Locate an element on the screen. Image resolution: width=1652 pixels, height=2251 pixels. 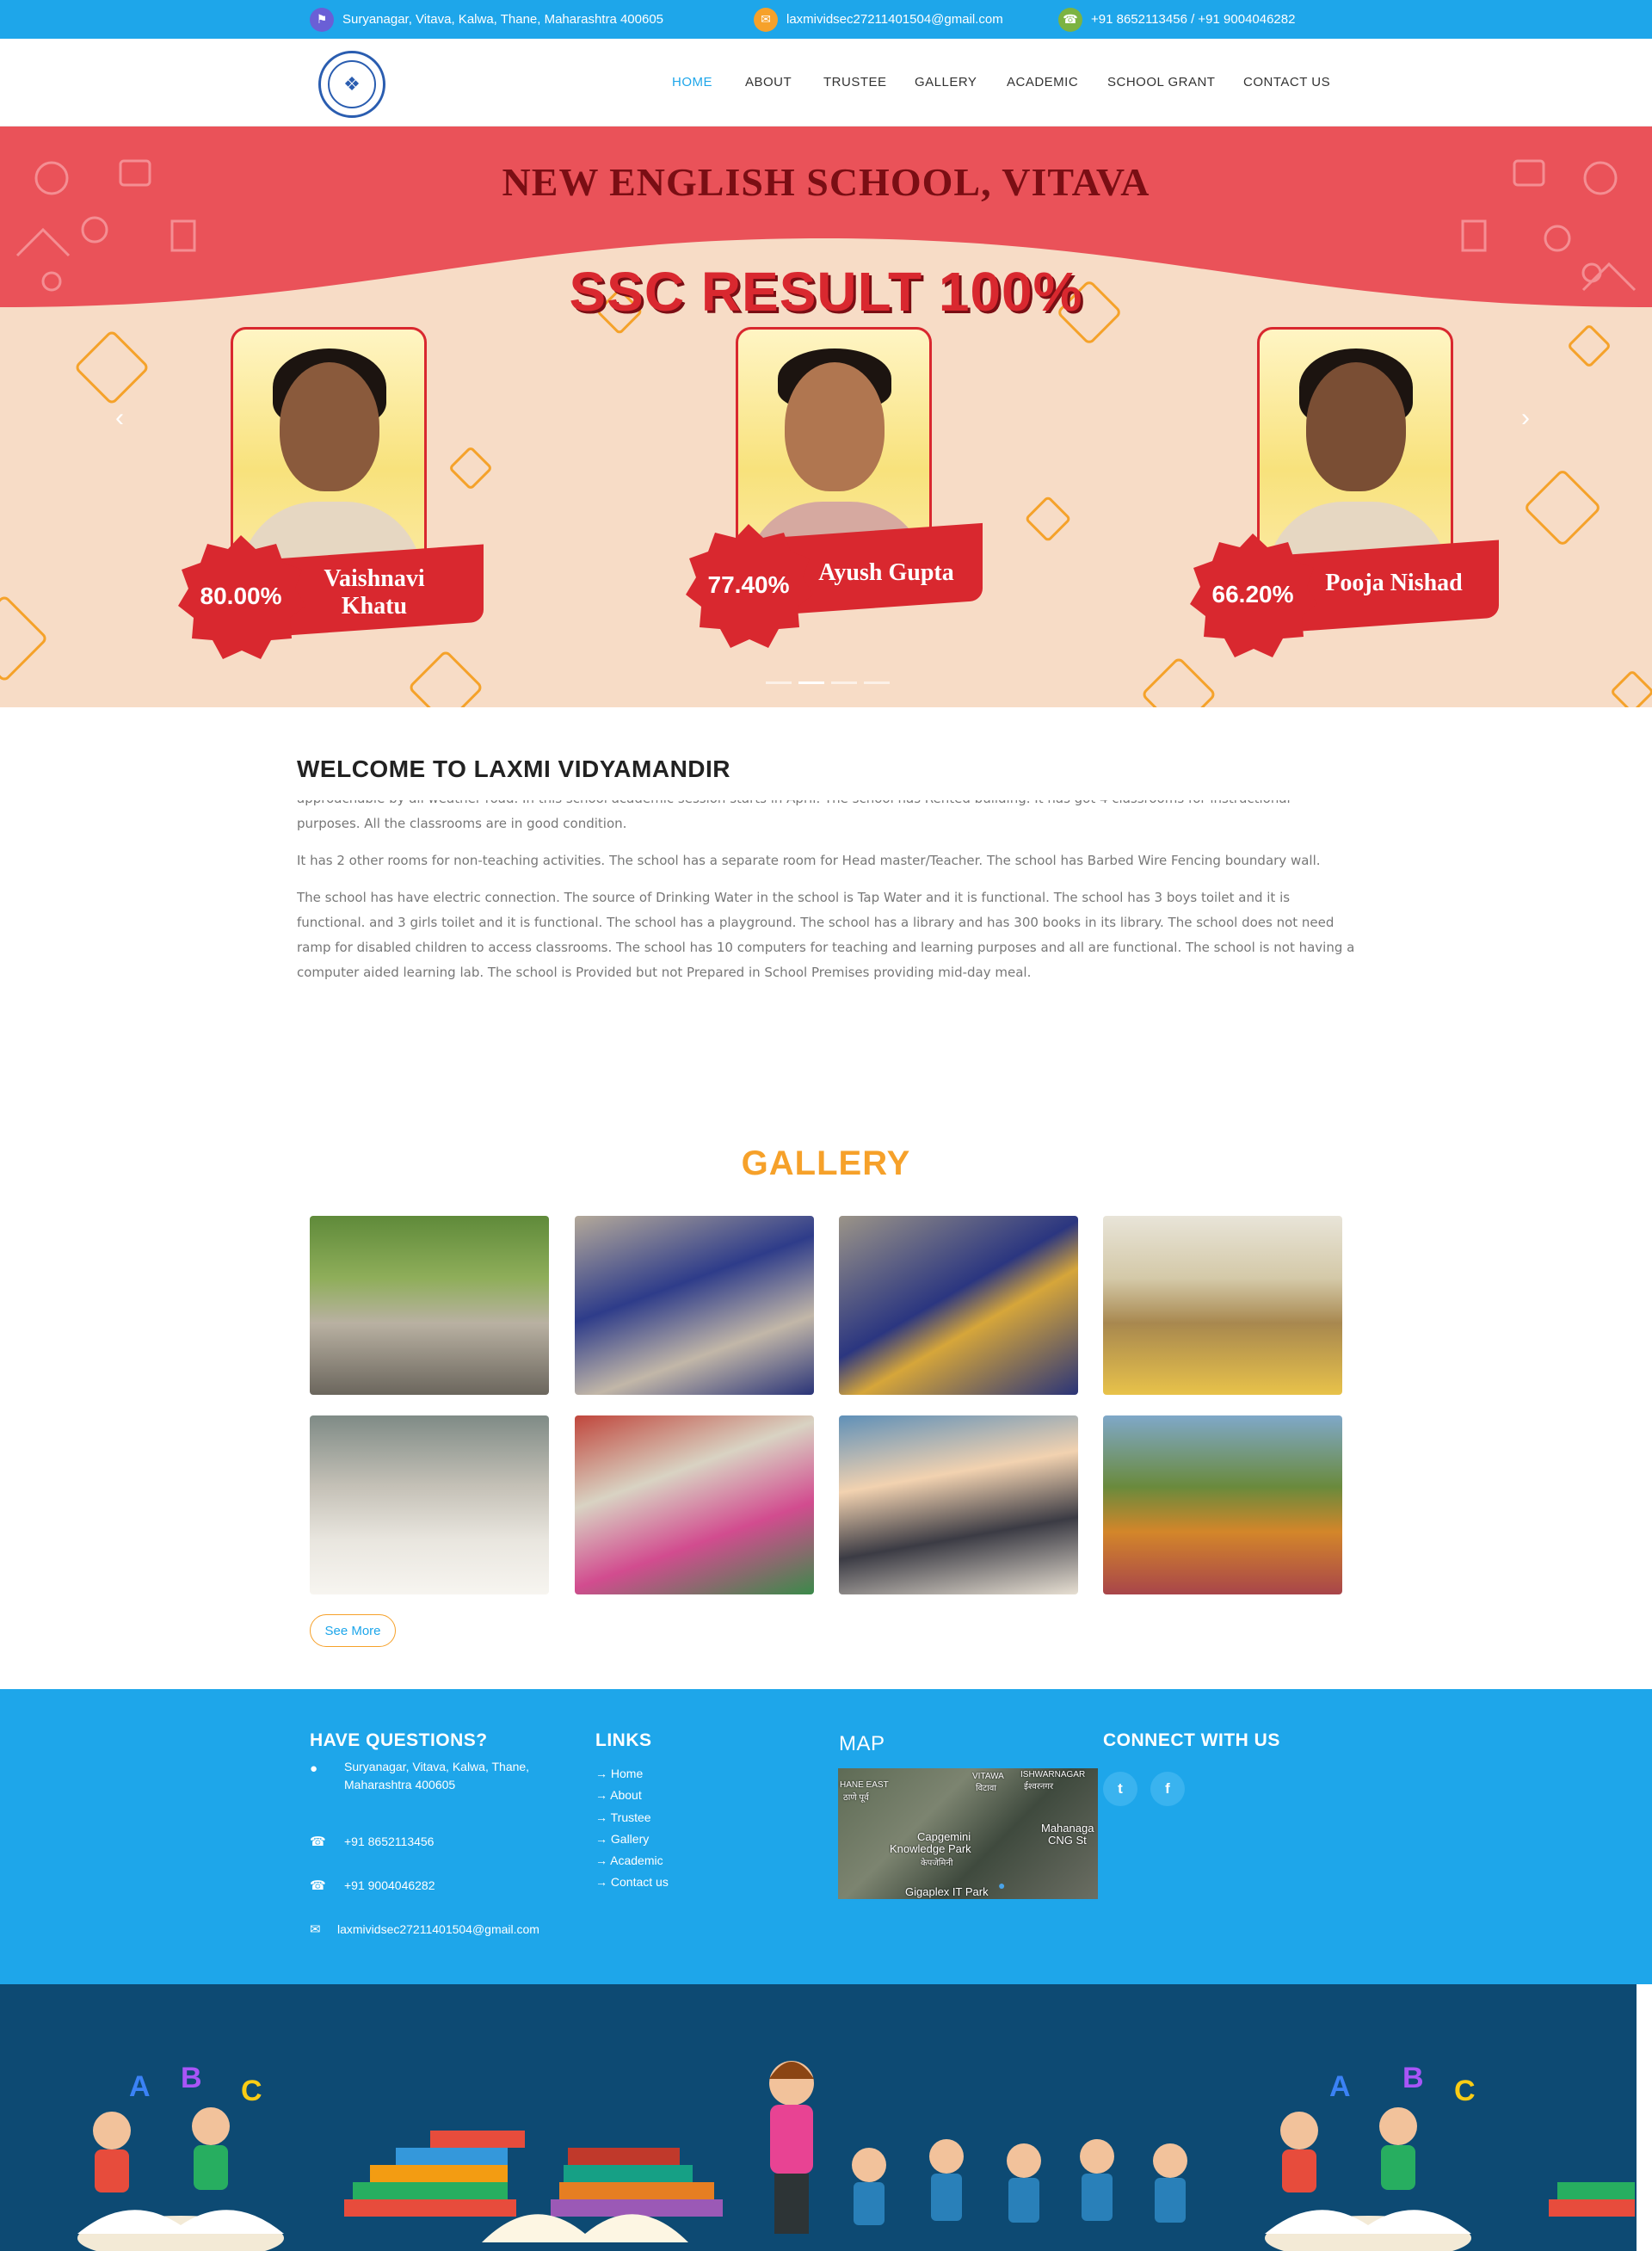
twitter-icon: t is located at coordinates (1120, 1789).